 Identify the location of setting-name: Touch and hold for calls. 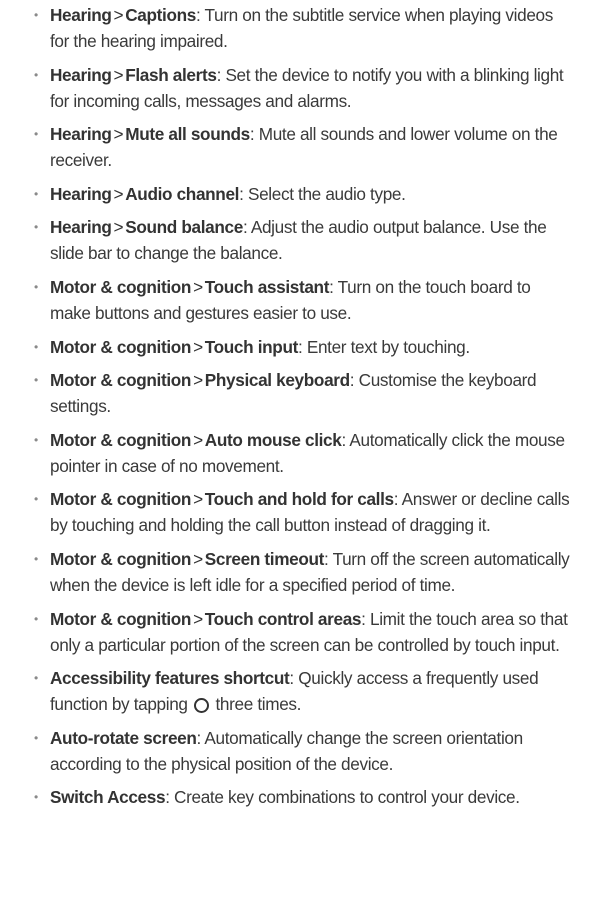
(299, 499).